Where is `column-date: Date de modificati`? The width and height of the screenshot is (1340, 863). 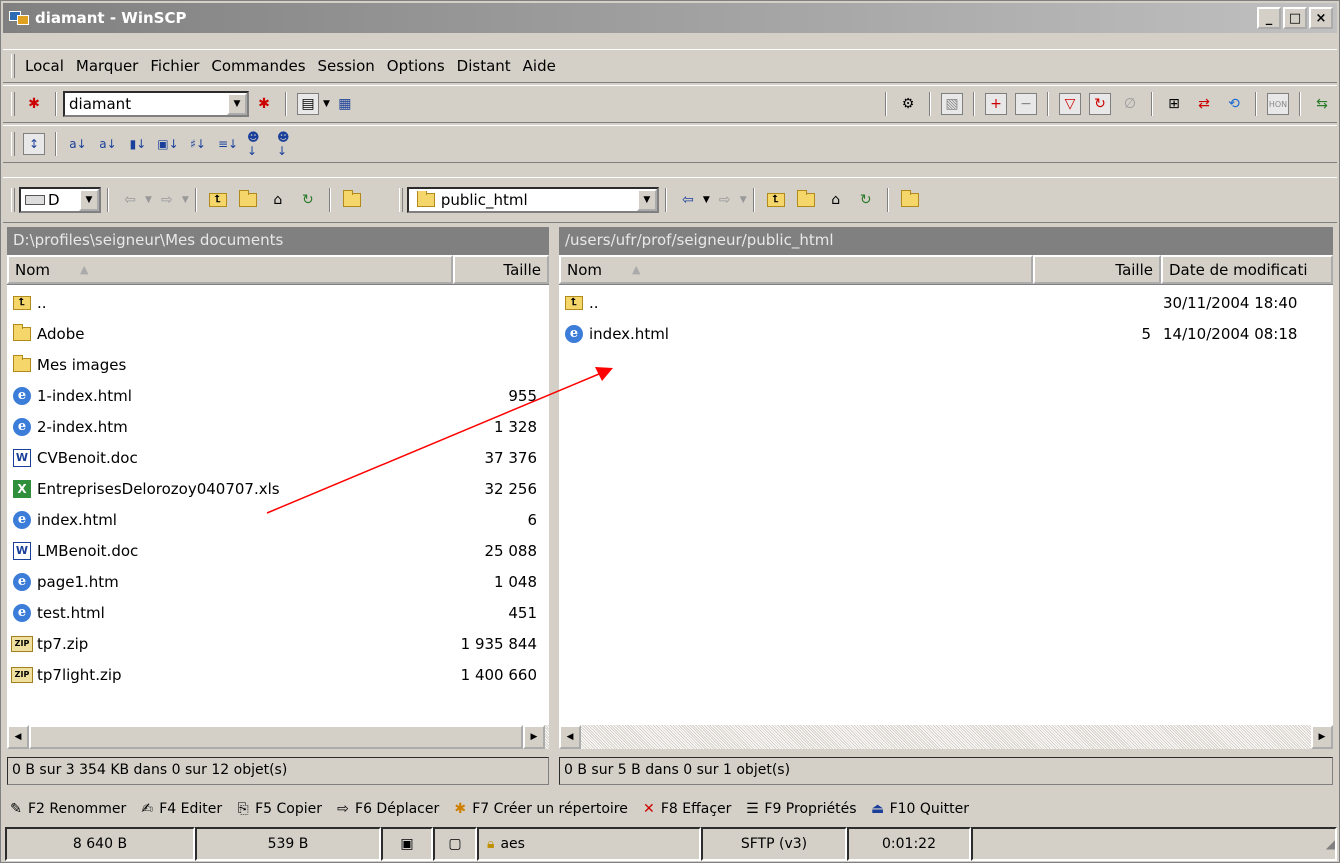 column-date: Date de modificati is located at coordinates (1247, 269).